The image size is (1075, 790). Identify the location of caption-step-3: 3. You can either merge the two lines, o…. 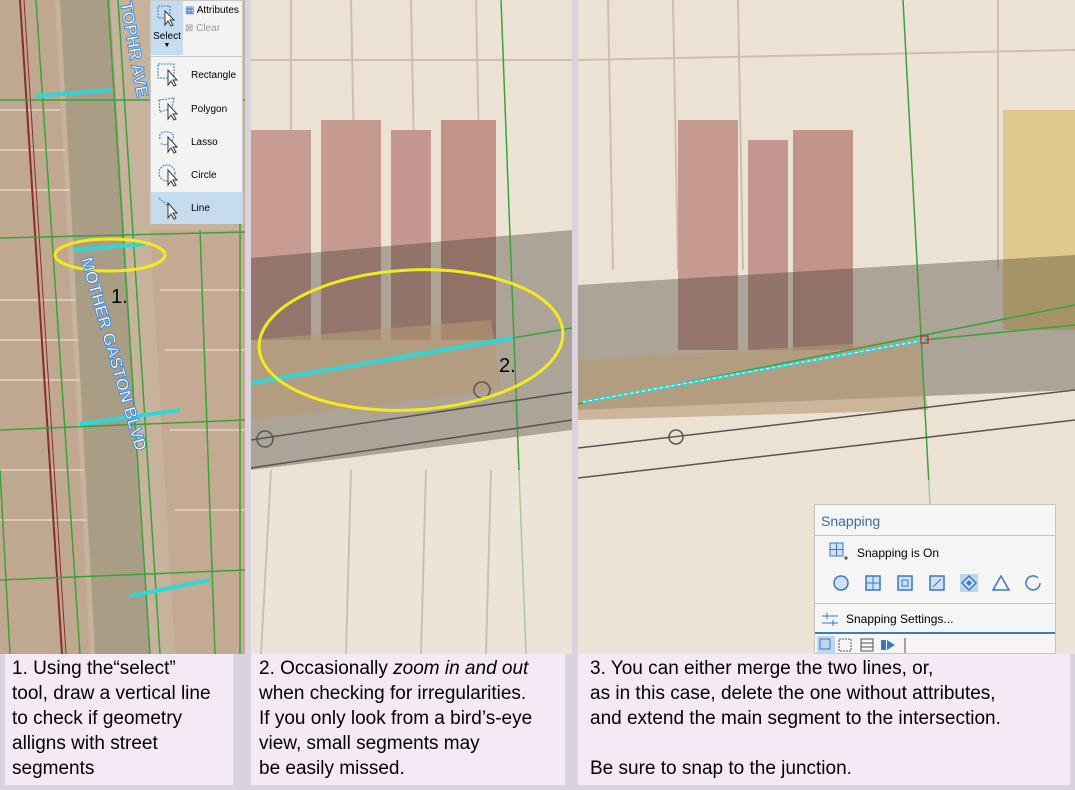
(824, 719).